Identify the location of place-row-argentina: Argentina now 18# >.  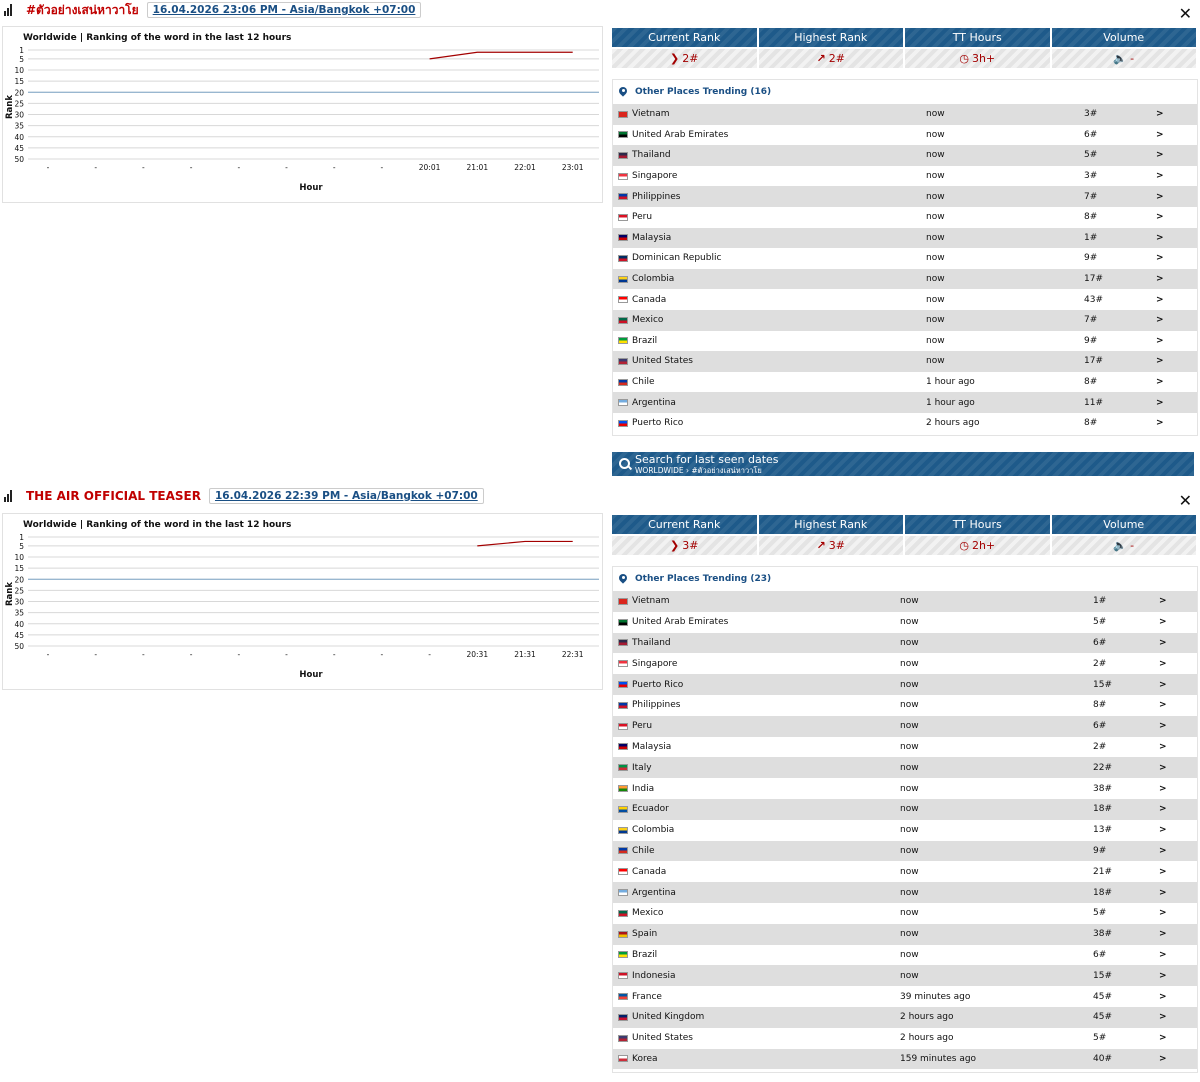
(905, 892).